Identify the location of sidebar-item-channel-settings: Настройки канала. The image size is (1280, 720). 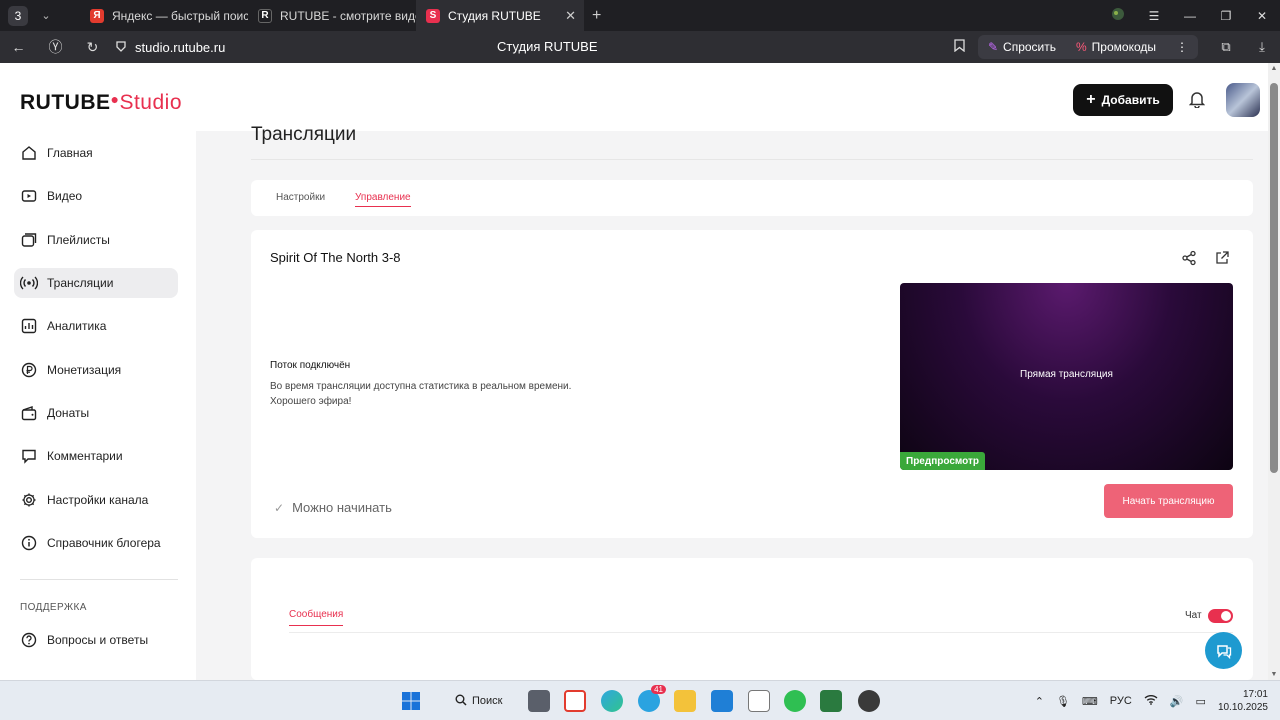
(96, 500).